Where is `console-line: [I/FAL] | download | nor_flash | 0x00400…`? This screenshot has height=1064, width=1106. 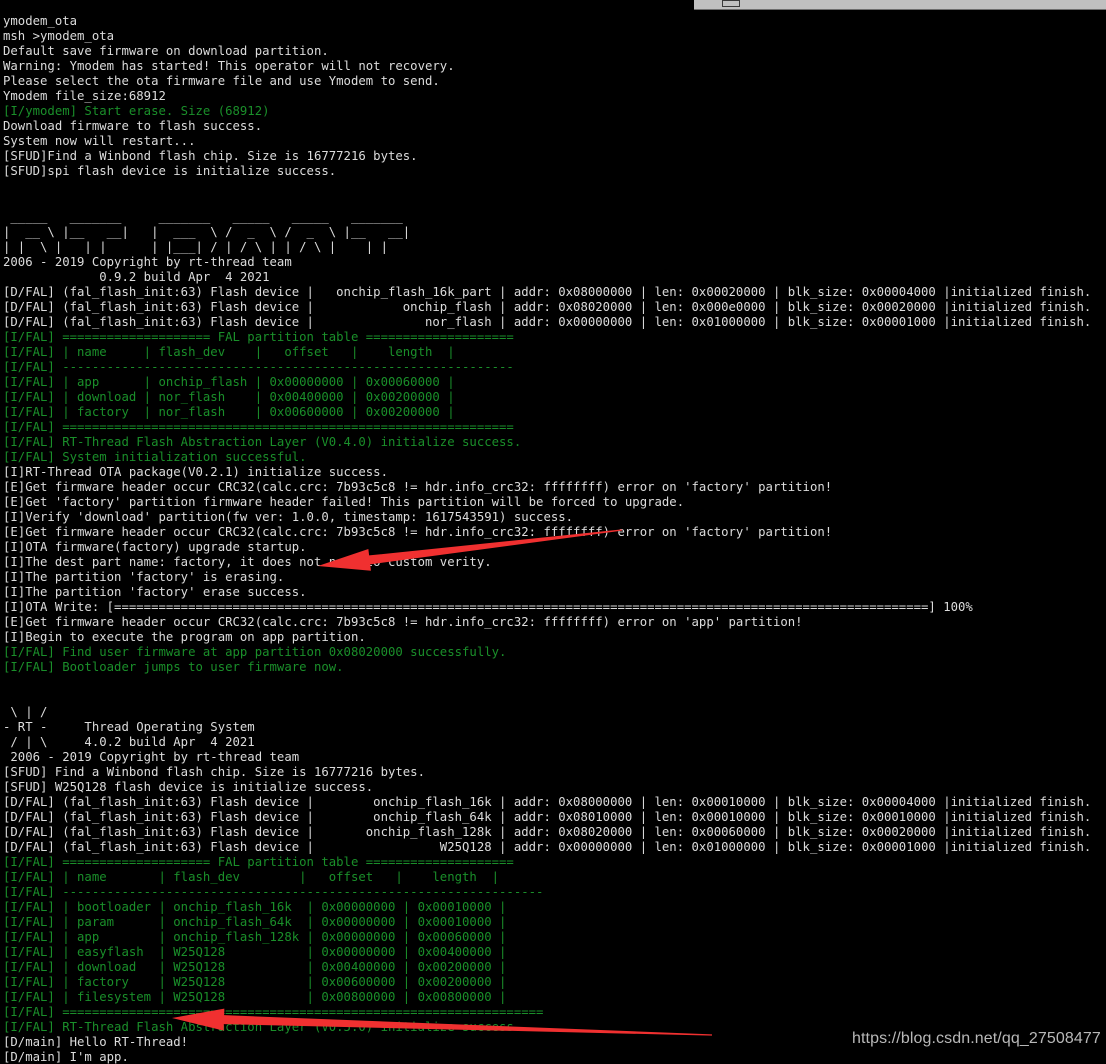 console-line: [I/FAL] | download | nor_flash | 0x00400… is located at coordinates (229, 396).